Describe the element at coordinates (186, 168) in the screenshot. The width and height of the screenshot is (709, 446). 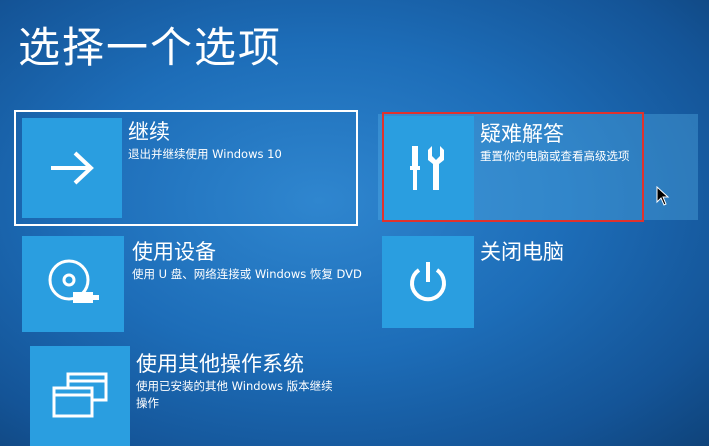
I see `continue-option: 继续 退出并继续使用 Windows 10` at that location.